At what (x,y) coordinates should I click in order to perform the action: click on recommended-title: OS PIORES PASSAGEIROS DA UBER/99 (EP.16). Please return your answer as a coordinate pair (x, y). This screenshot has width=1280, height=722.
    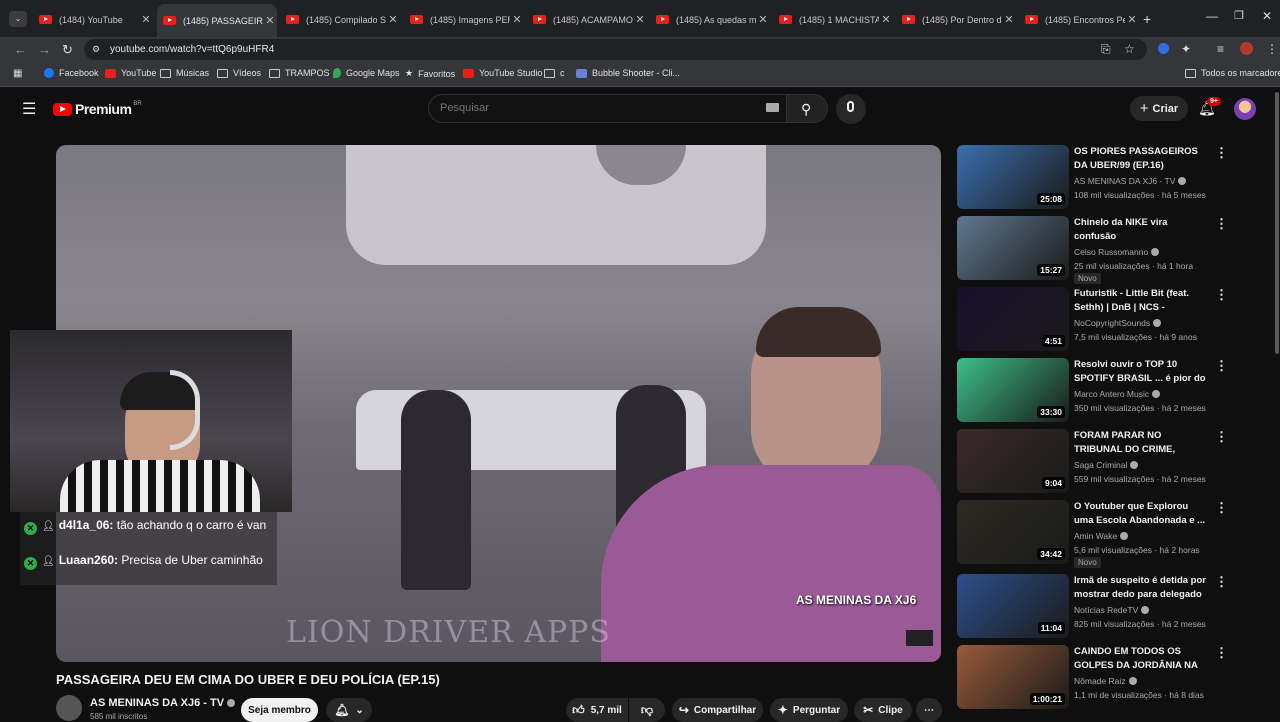
    Looking at the image, I should click on (1141, 159).